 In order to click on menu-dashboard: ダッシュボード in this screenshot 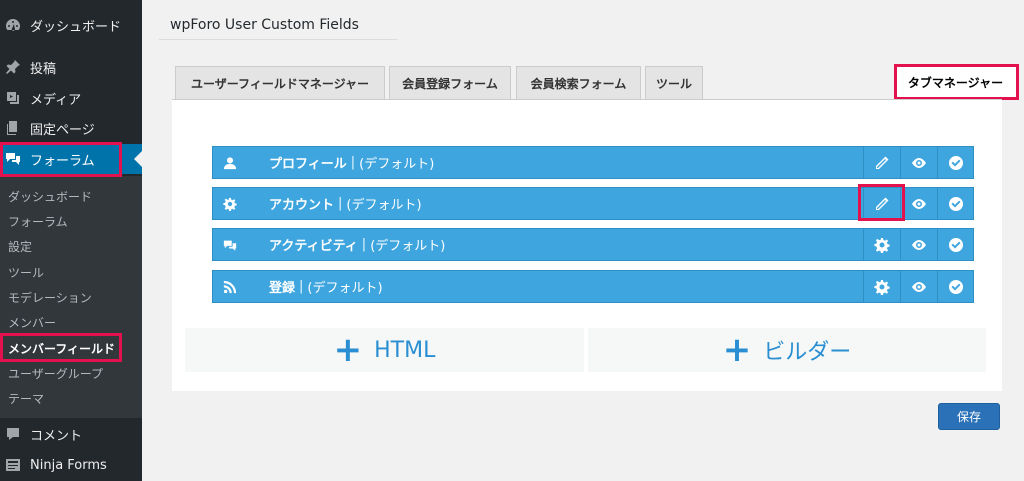, I will do `click(71, 25)`.